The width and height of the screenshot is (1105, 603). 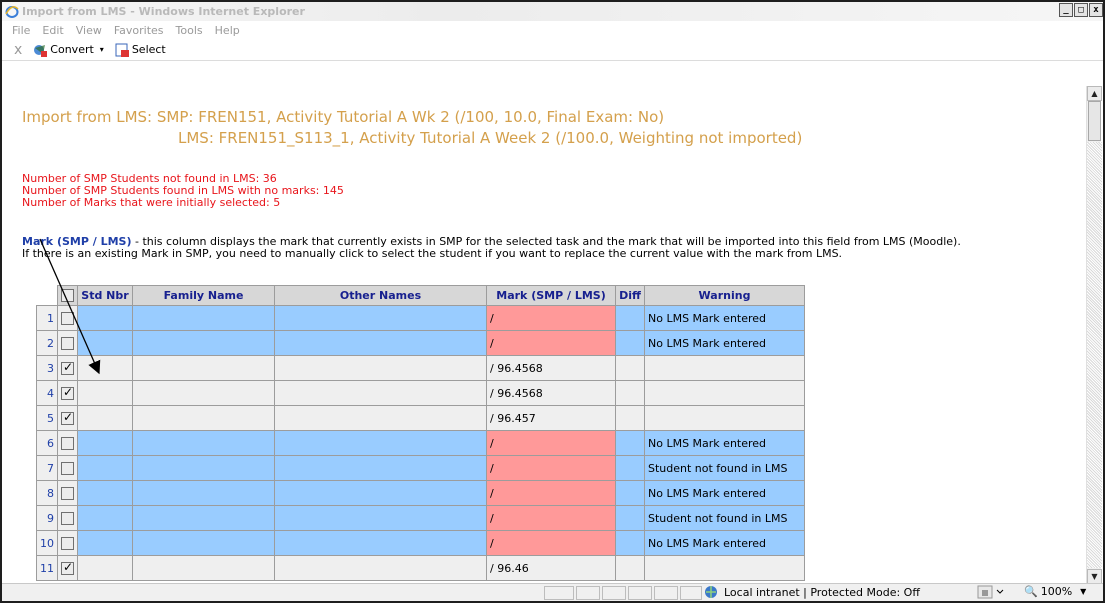 What do you see at coordinates (89, 30) in the screenshot?
I see `menu-view: View` at bounding box center [89, 30].